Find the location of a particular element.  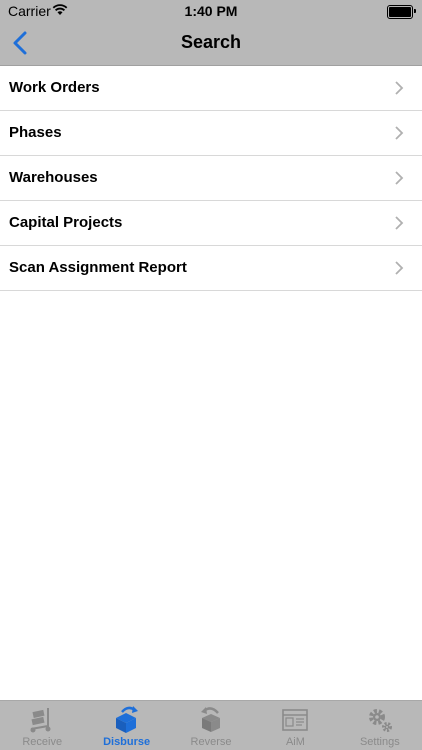

tab-settings: Settings is located at coordinates (380, 725).